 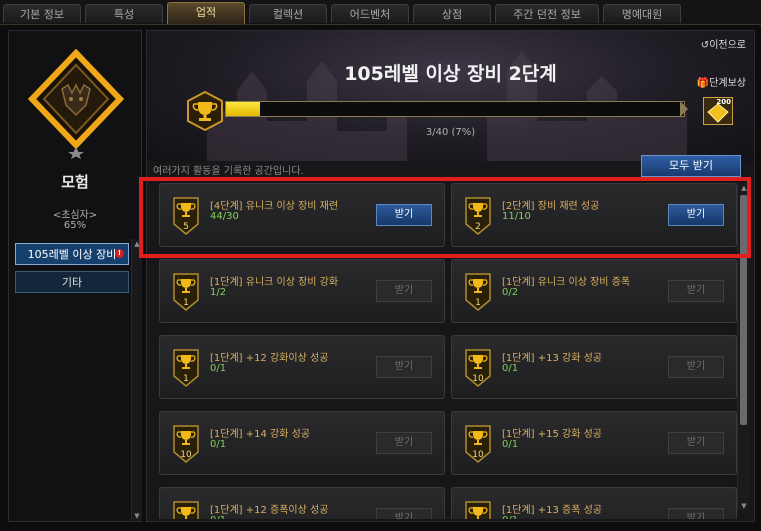 I want to click on achievement-name: [1단계] +12 증폭이상 성공, so click(x=269, y=510).